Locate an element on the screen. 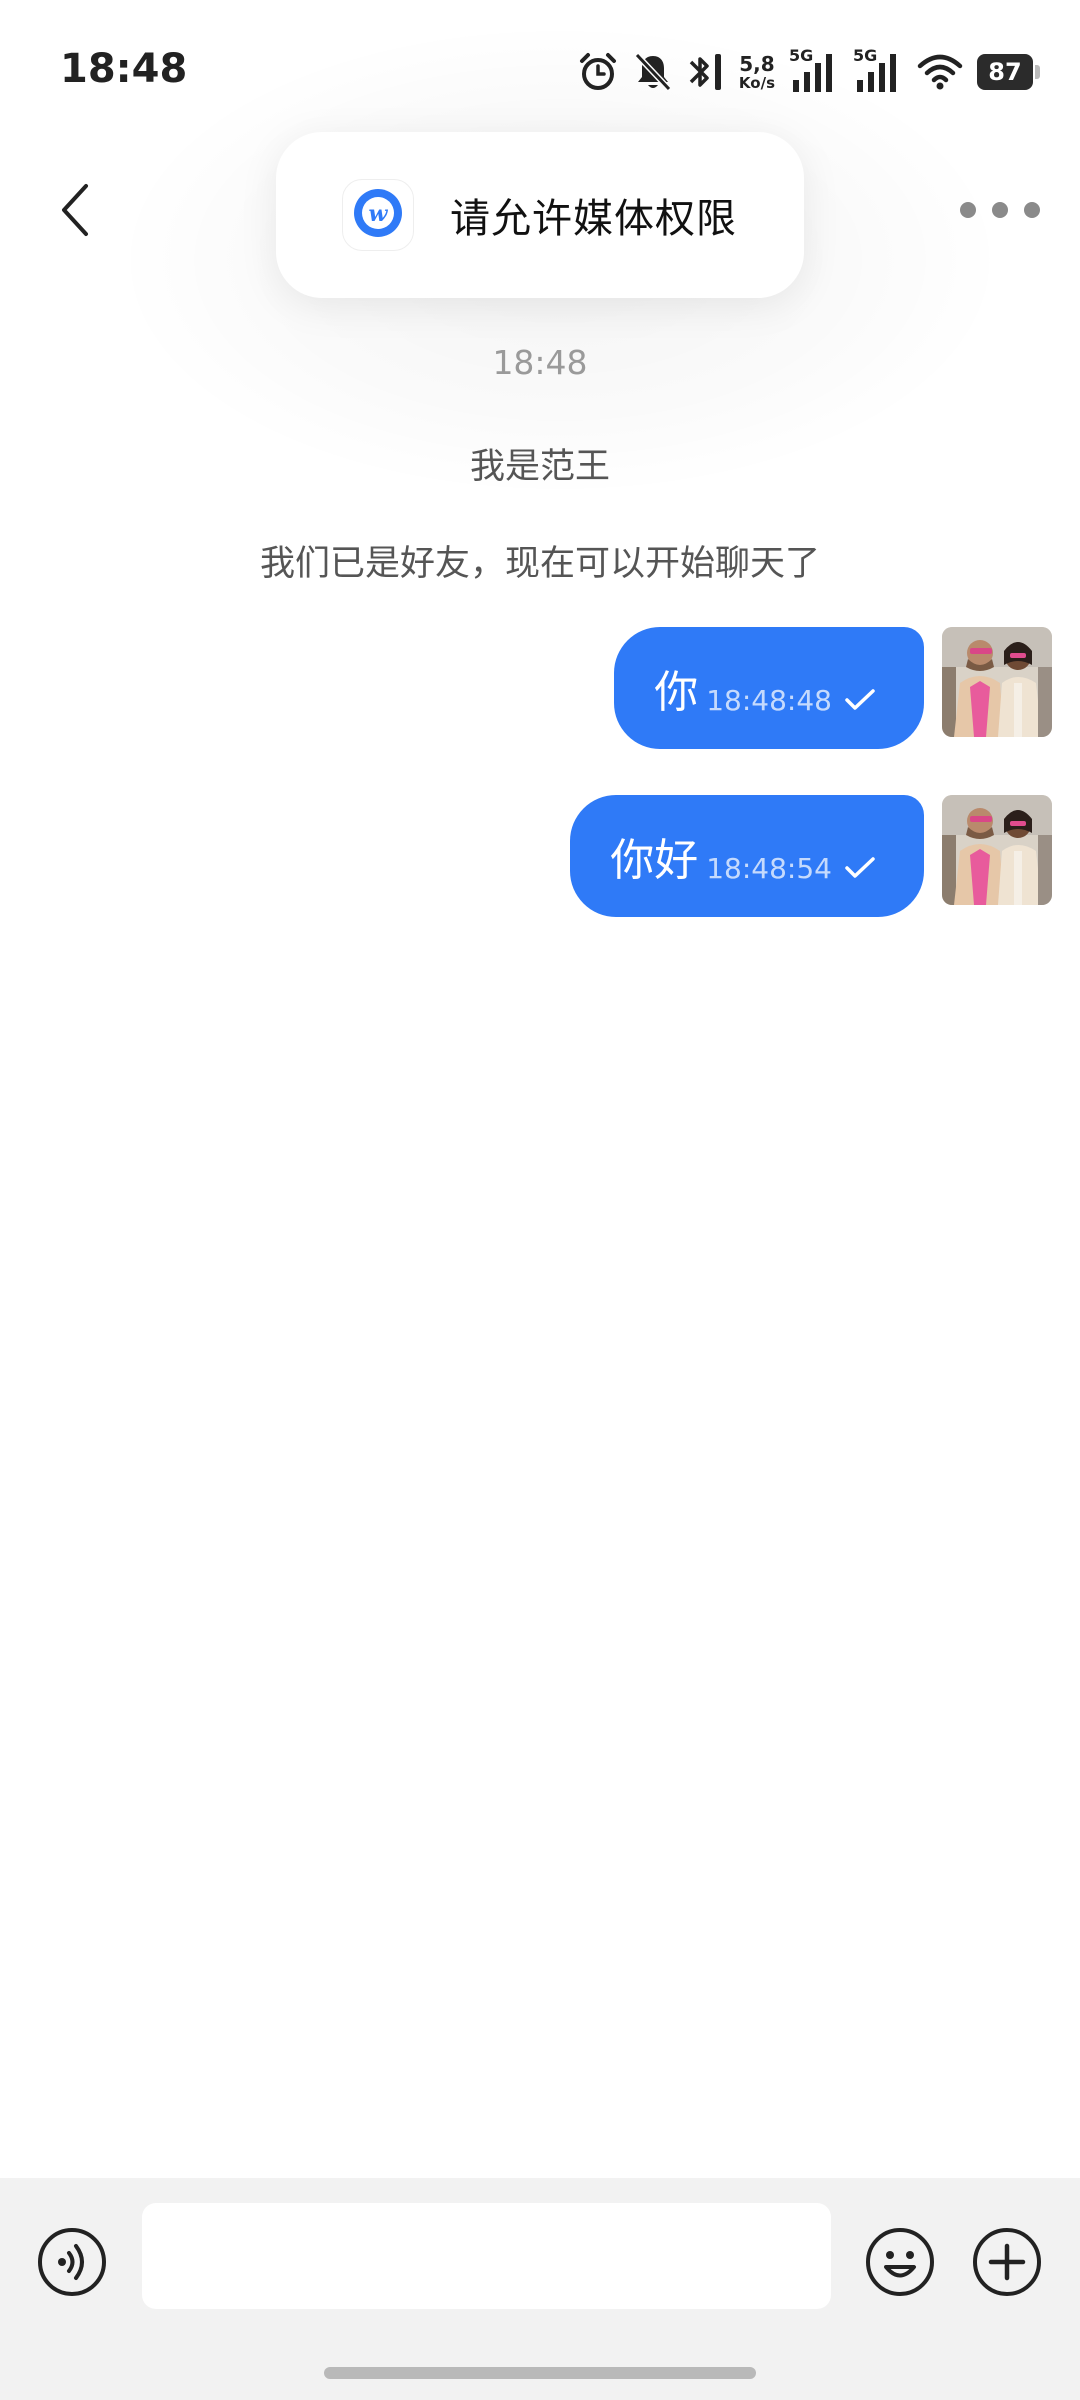 This screenshot has width=1080, height=2400. emoji-icon is located at coordinates (900, 2262).